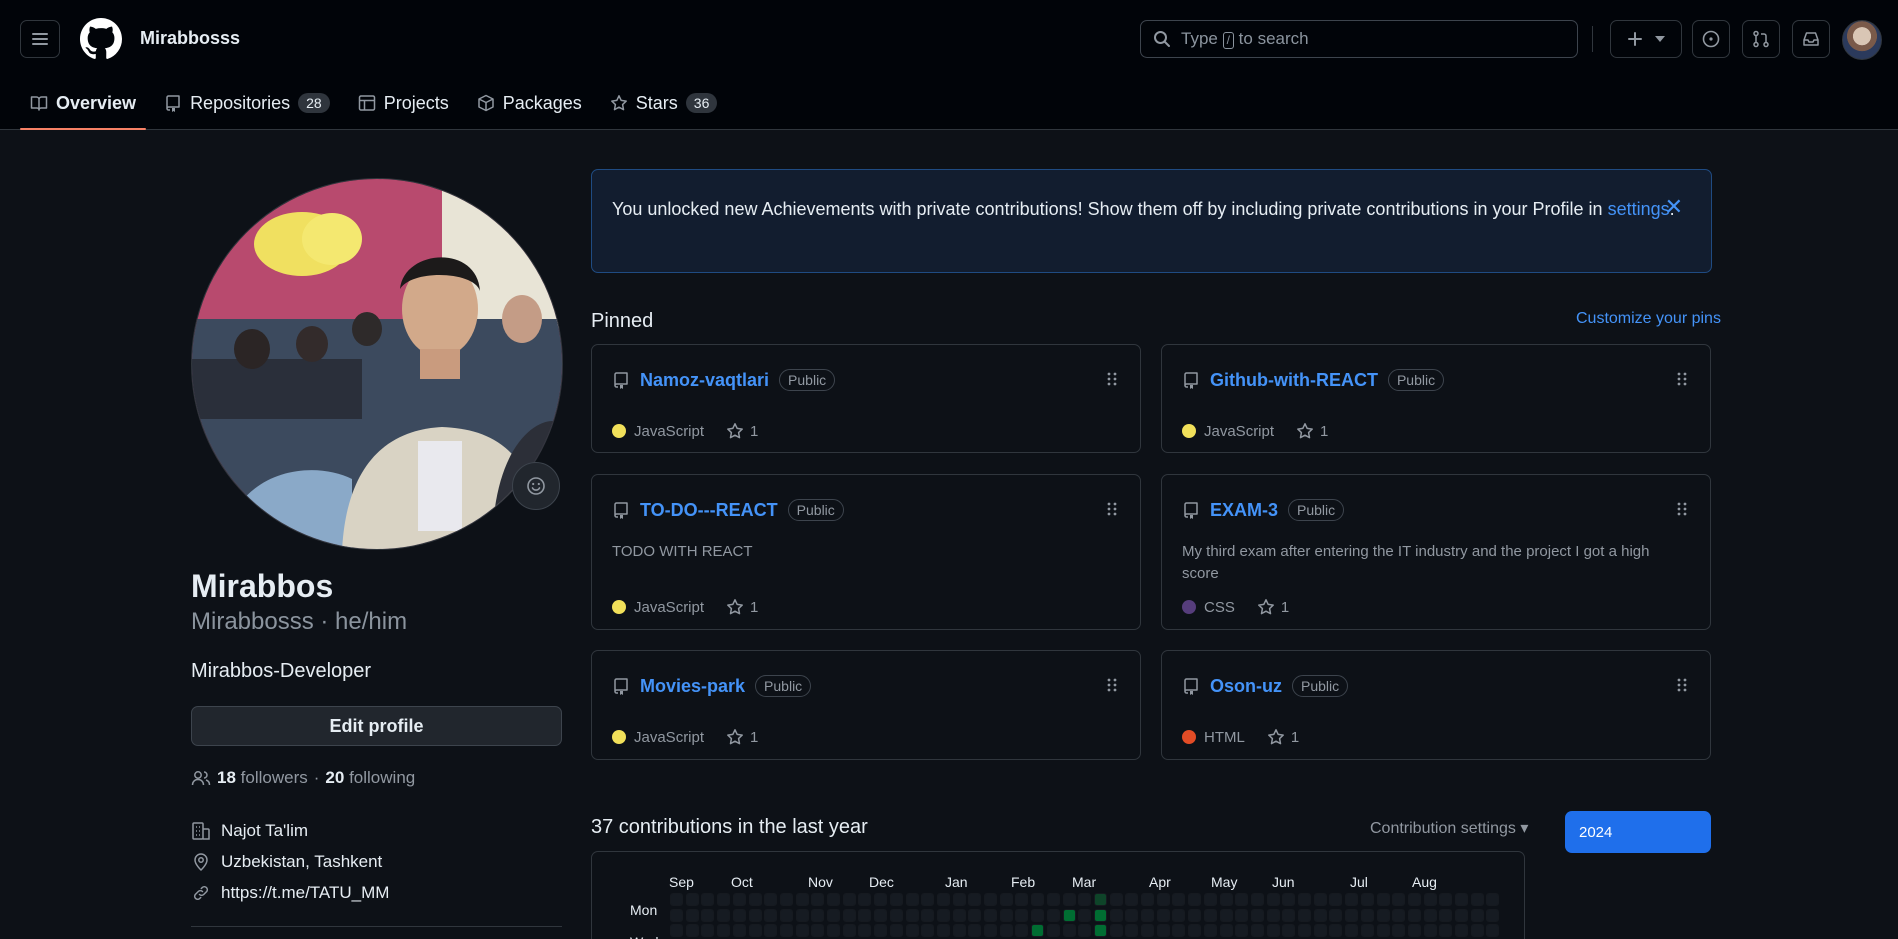  What do you see at coordinates (247, 103) in the screenshot?
I see `tab-repositories: Repositories 28` at bounding box center [247, 103].